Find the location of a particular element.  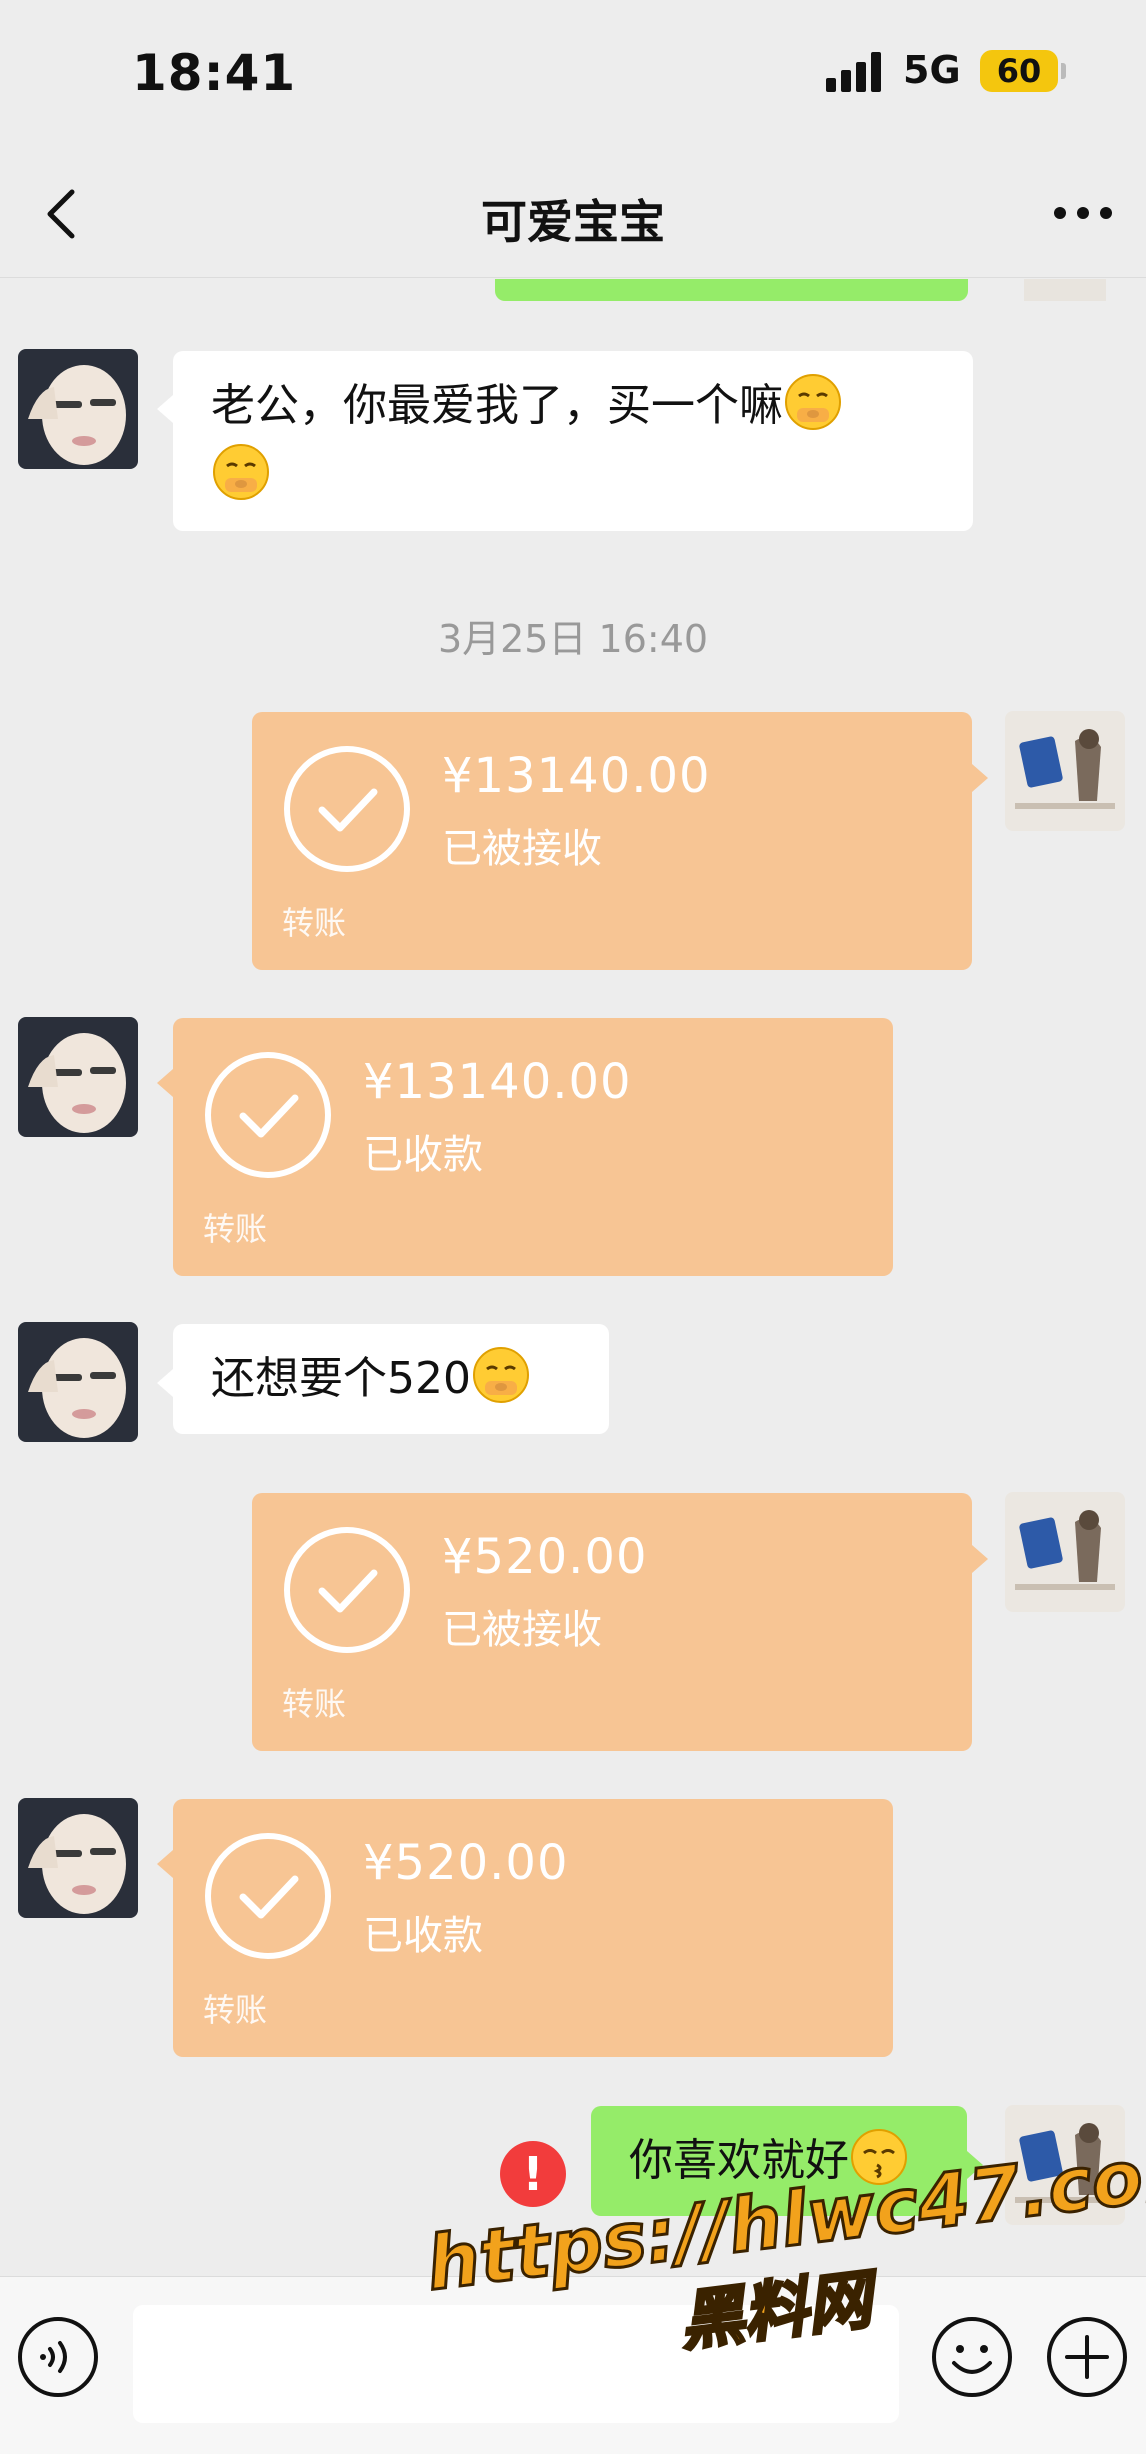

transfer-card-sent: ¥13140.00 已被接收 转账 is located at coordinates (612, 841).